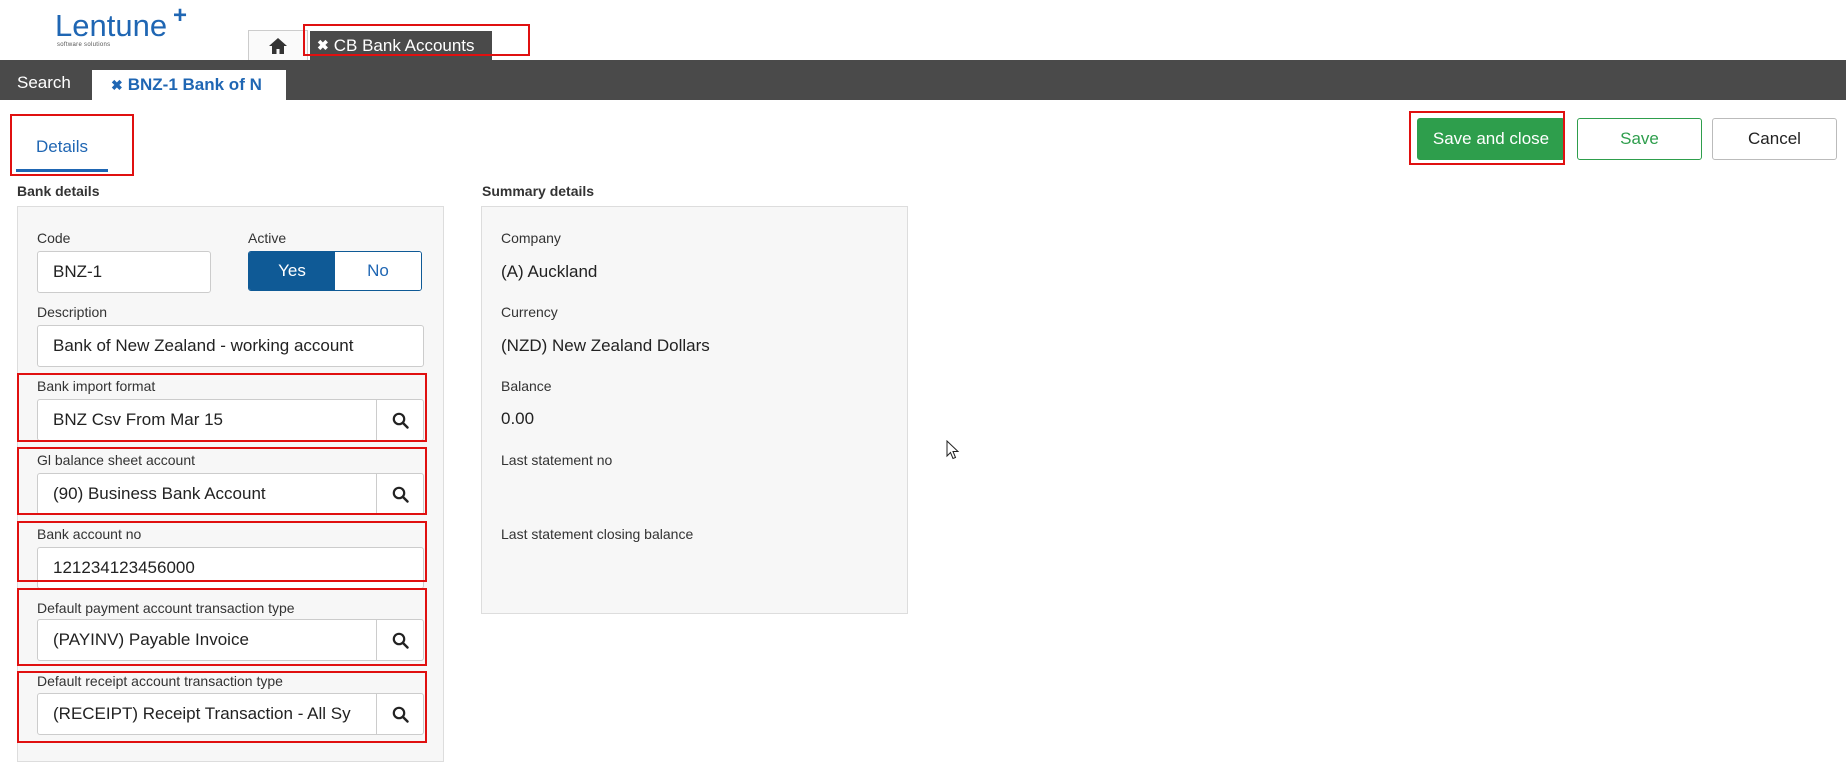  What do you see at coordinates (953, 450) in the screenshot?
I see `mouse-cursor-icon` at bounding box center [953, 450].